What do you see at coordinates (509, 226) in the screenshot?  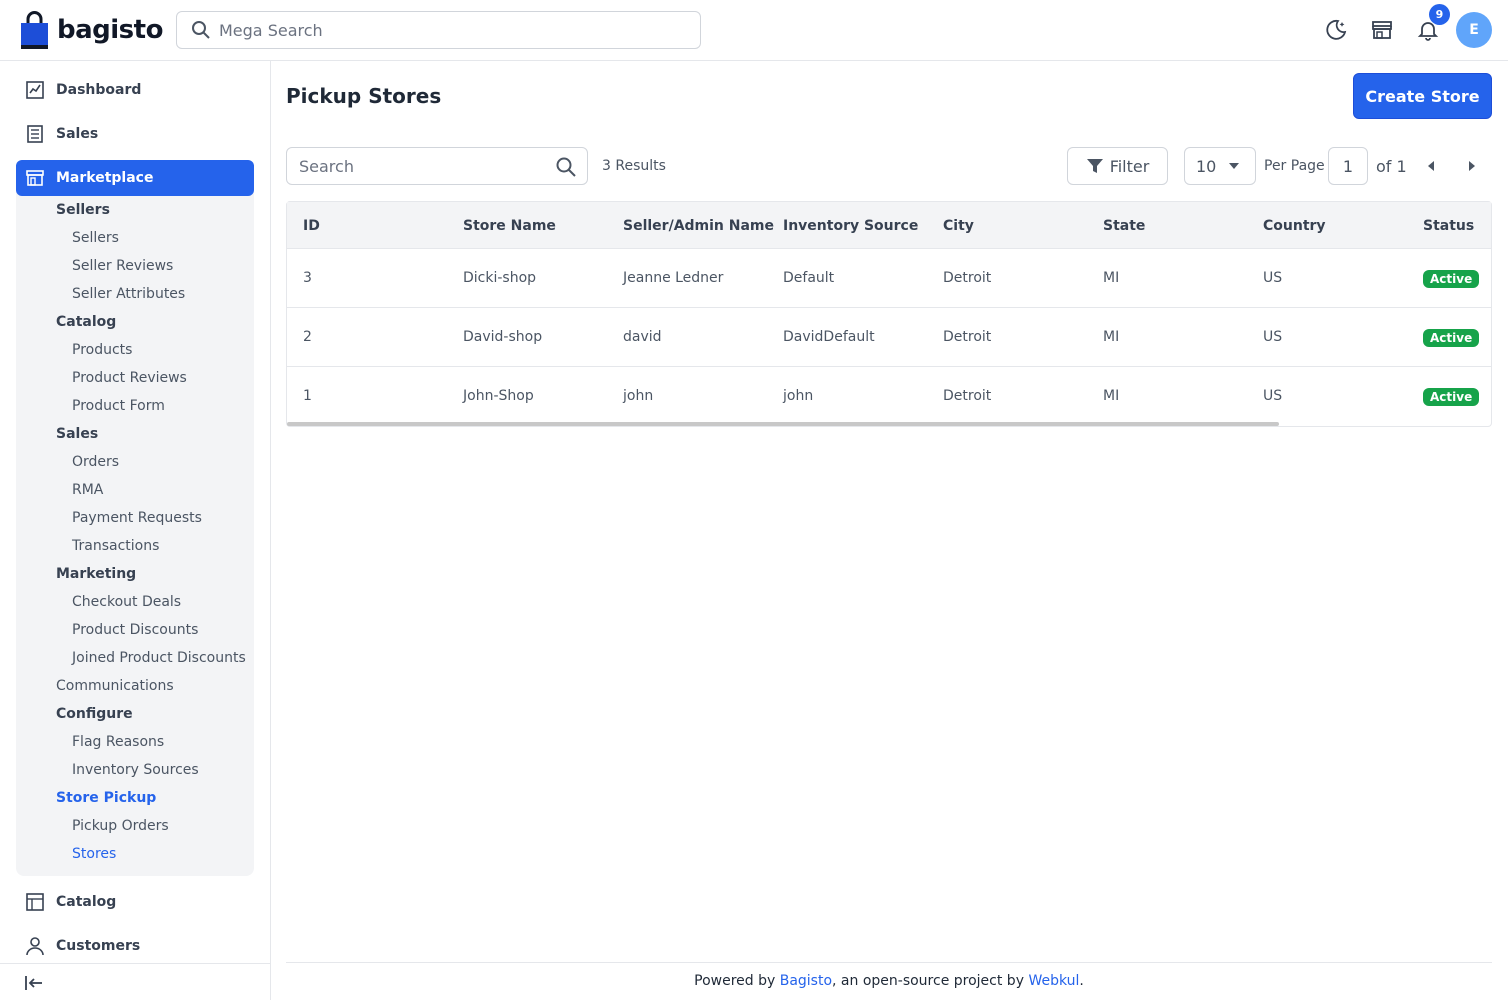 I see `column-header-store-name: Store Name` at bounding box center [509, 226].